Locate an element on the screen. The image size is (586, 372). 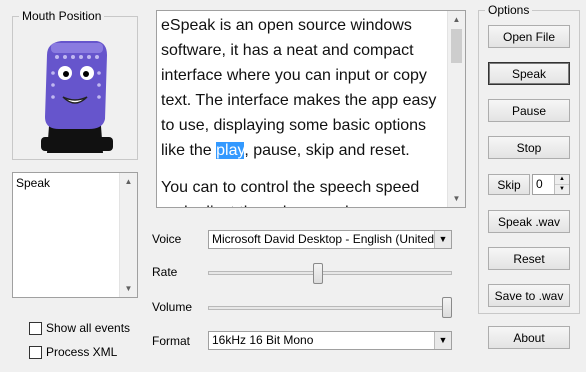
volume-slider-thumb is located at coordinates (447, 307).